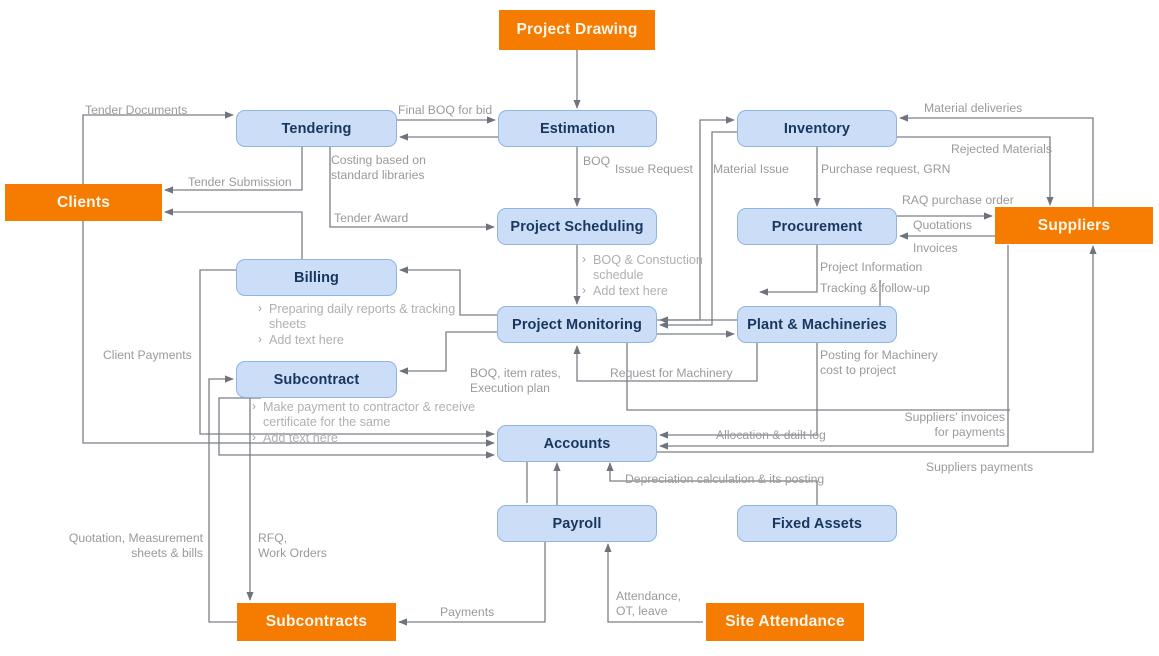 The image size is (1159, 656). Describe the element at coordinates (222, 499) in the screenshot. I see `edge-subcontracts-subcontract` at that location.